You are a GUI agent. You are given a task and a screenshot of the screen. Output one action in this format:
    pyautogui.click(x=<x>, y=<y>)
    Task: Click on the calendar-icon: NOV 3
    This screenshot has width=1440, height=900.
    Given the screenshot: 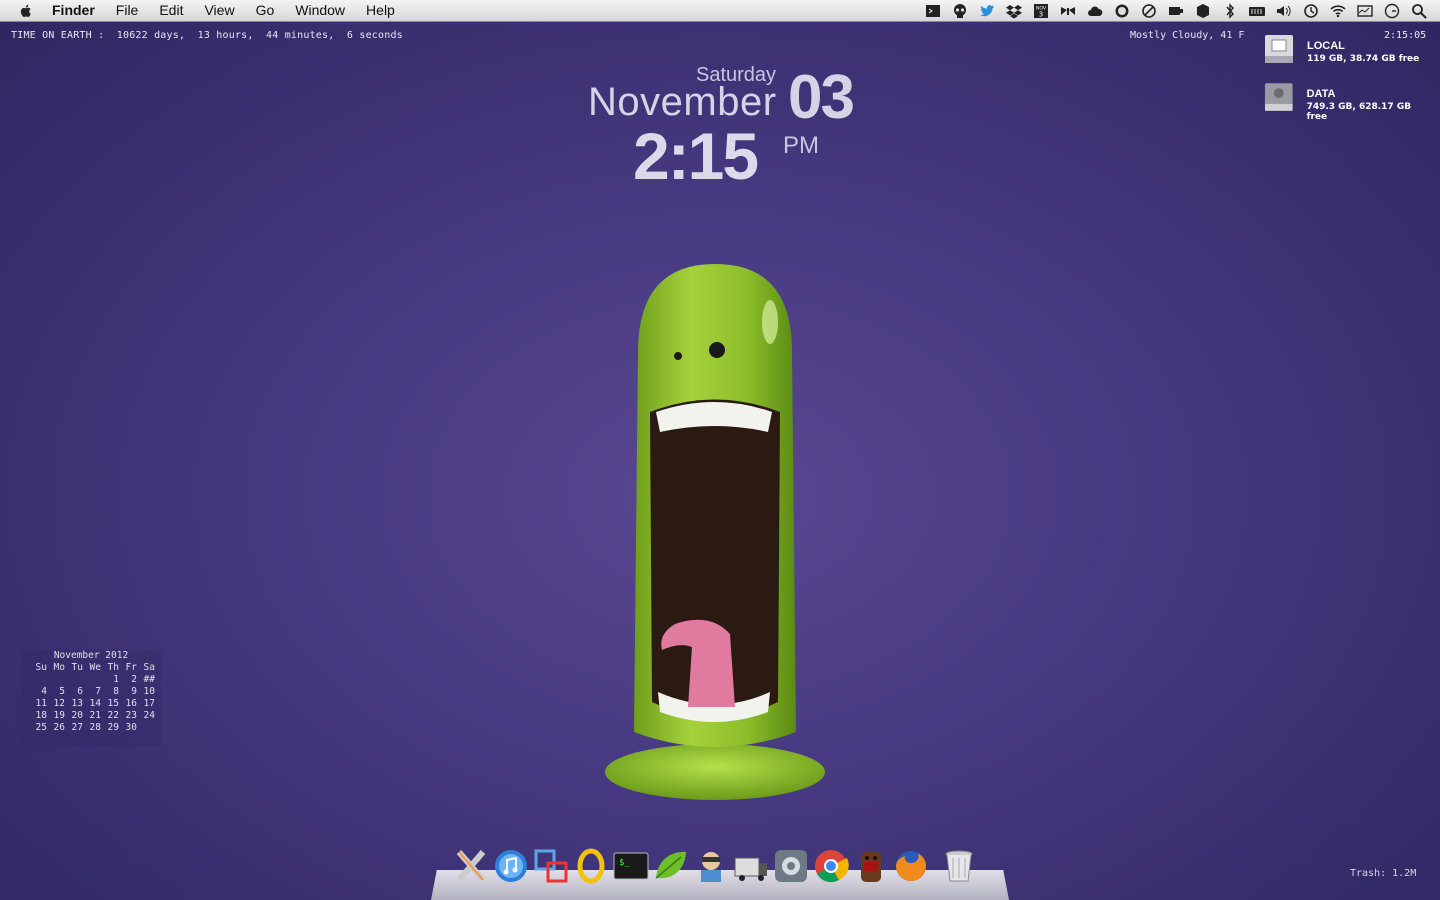 What is the action you would take?
    pyautogui.click(x=1041, y=11)
    